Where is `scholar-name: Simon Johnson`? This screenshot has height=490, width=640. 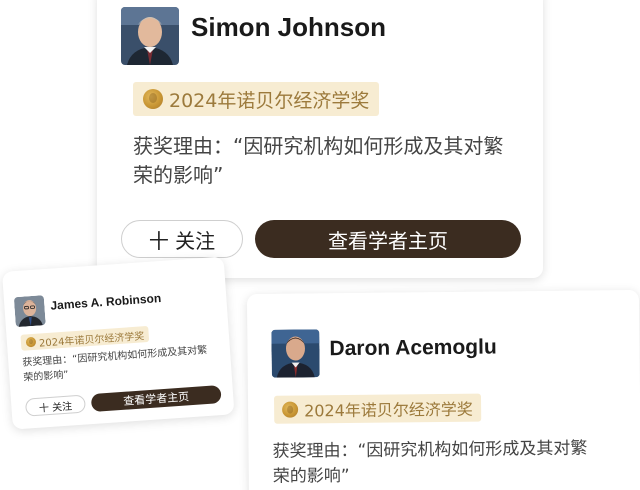 scholar-name: Simon Johnson is located at coordinates (288, 27).